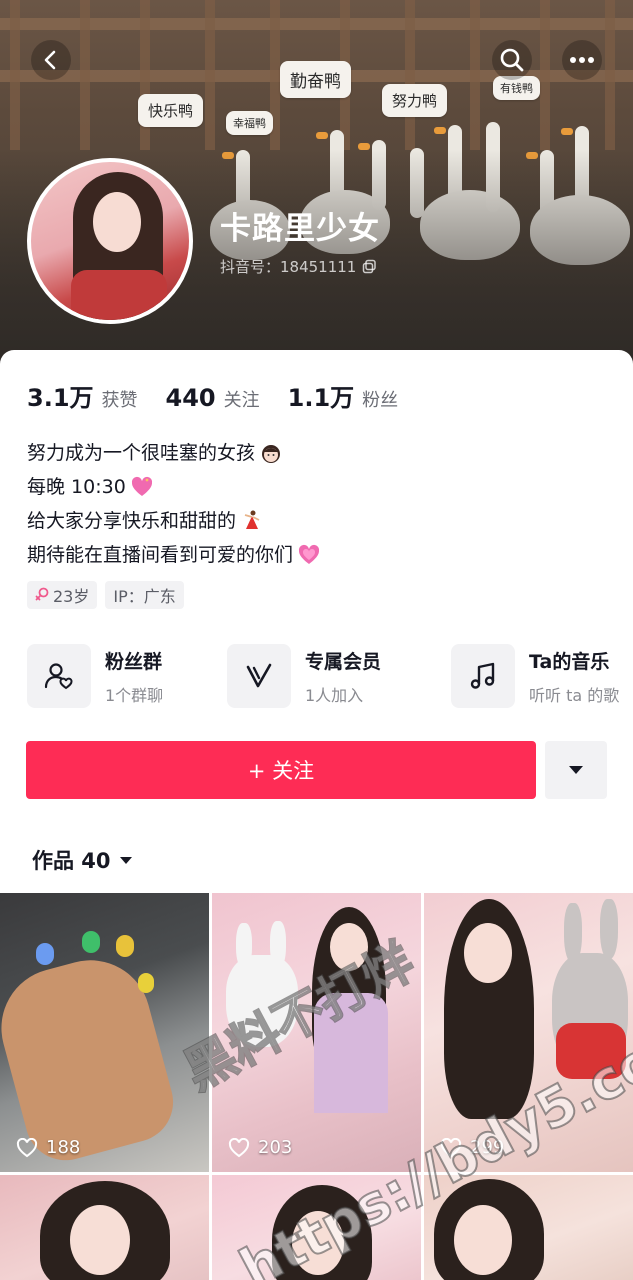 Image resolution: width=633 pixels, height=1280 pixels. What do you see at coordinates (82, 860) in the screenshot?
I see `works-tab: 作品 40` at bounding box center [82, 860].